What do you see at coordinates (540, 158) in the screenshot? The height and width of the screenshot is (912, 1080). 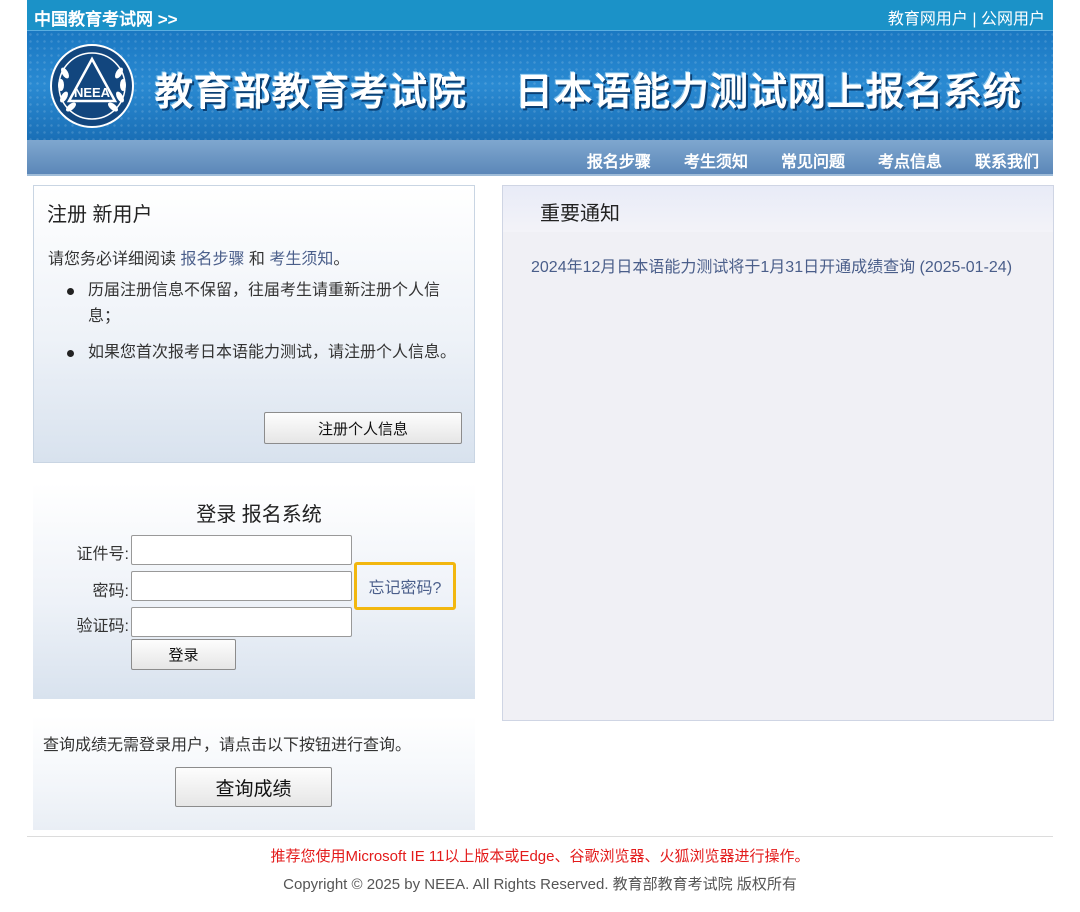 I see `main-nav: 报名步骤 考生须知 常见问题 考点信息 联系我们` at bounding box center [540, 158].